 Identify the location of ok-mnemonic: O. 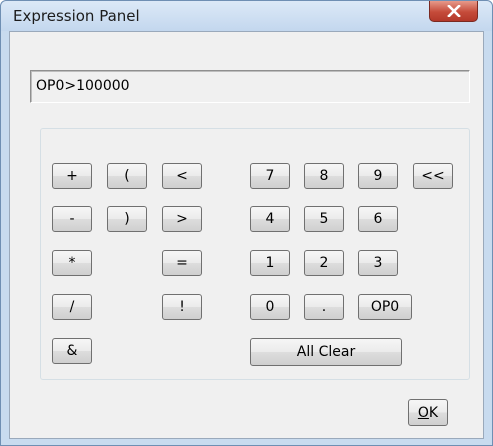
(423, 412).